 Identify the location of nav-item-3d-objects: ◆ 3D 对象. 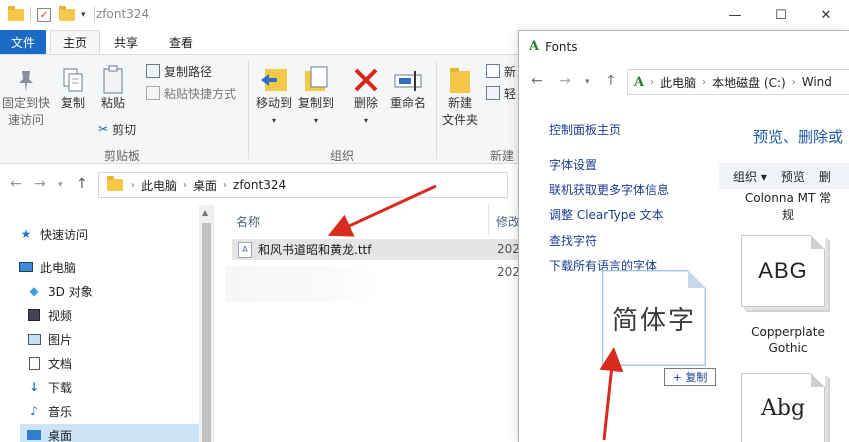
(59, 291).